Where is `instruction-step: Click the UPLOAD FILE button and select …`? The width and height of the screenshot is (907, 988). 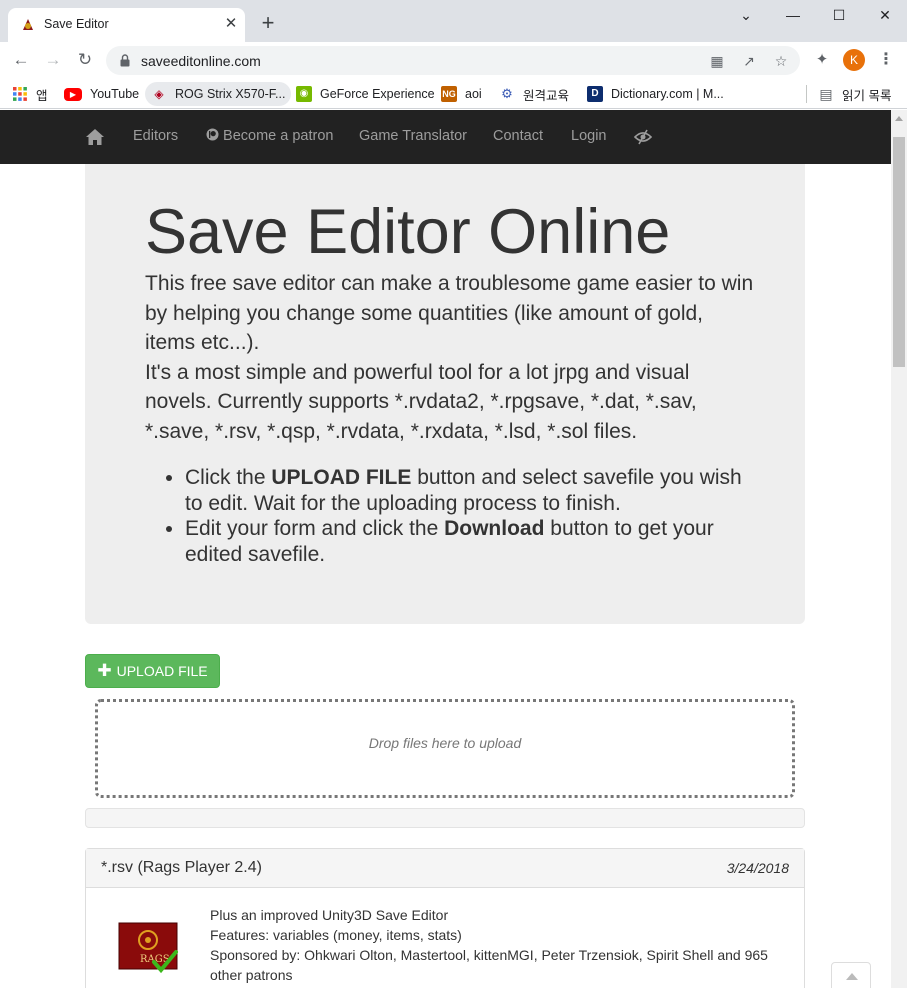 instruction-step: Click the UPLOAD FILE button and select … is located at coordinates (470, 490).